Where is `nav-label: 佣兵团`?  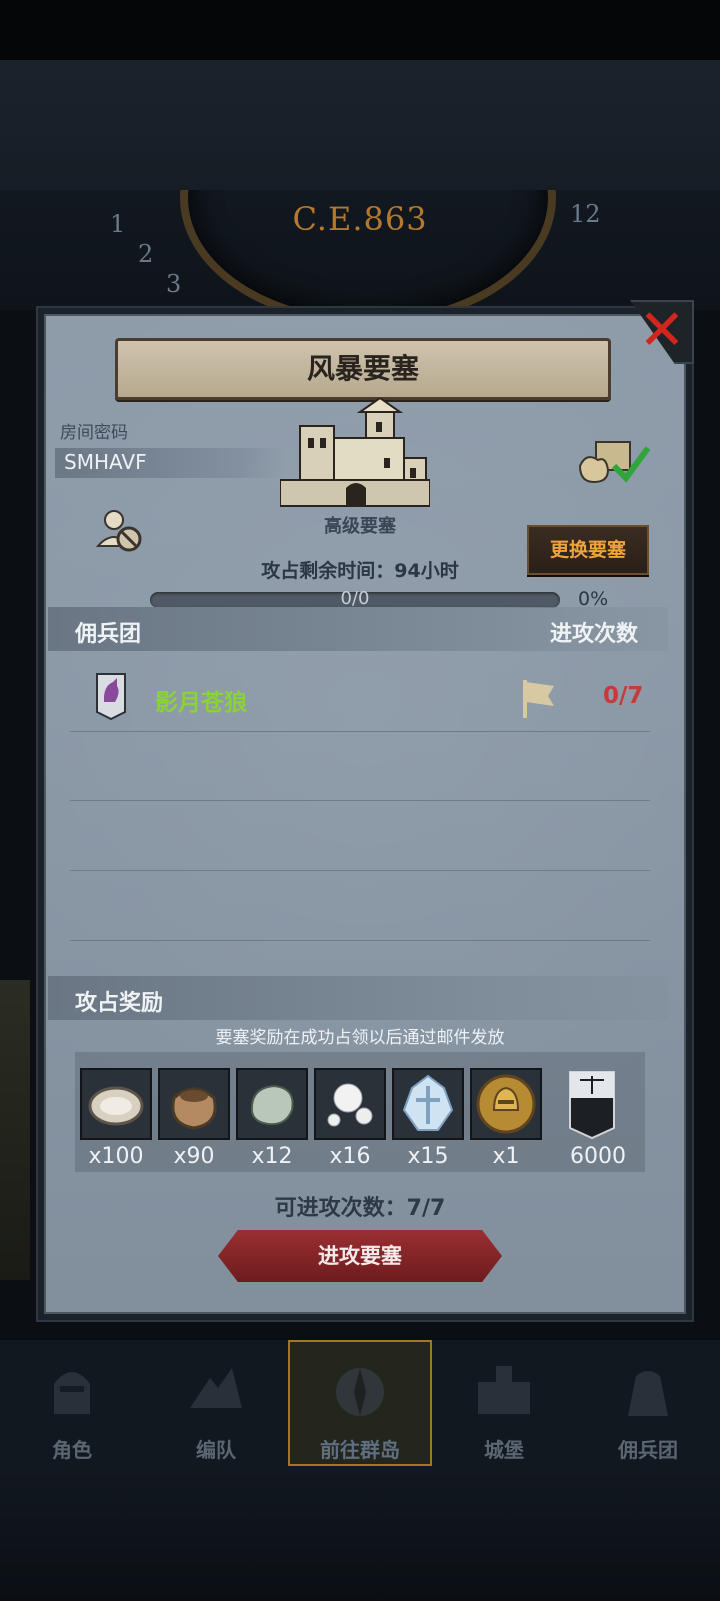 nav-label: 佣兵团 is located at coordinates (648, 1450).